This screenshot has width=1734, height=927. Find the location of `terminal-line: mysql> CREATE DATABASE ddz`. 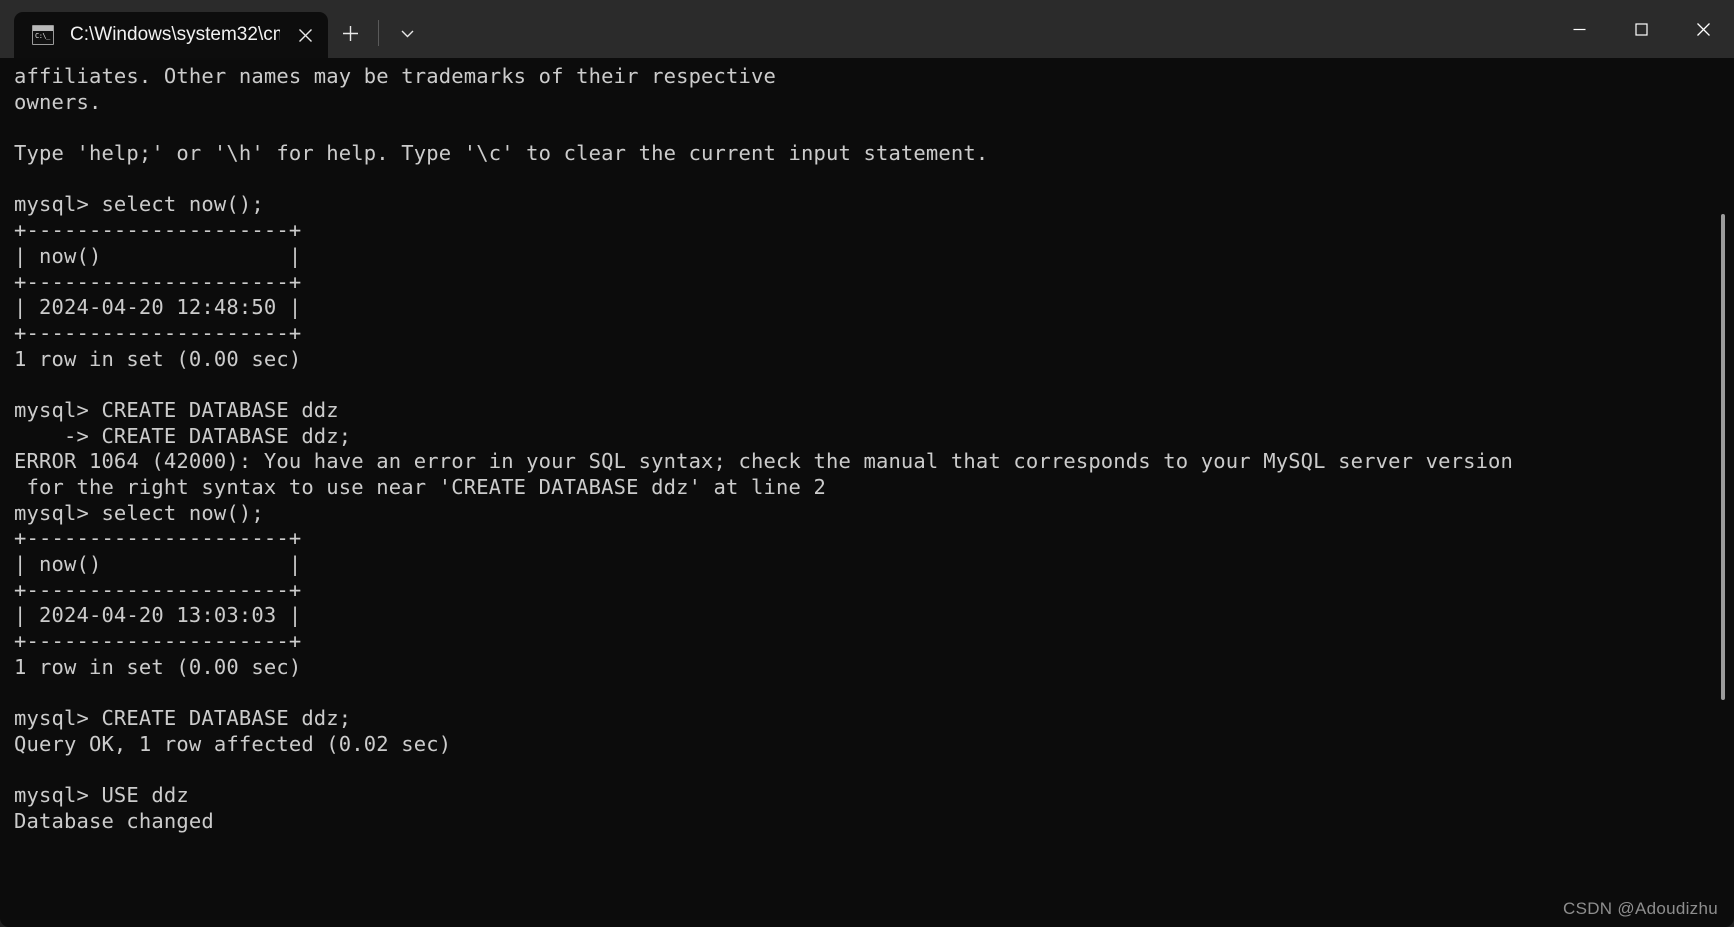

terminal-line: mysql> CREATE DATABASE ddz is located at coordinates (176, 409).